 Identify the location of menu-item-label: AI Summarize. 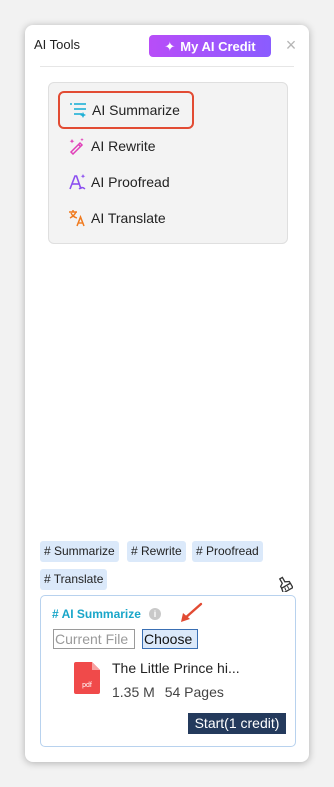
(136, 110).